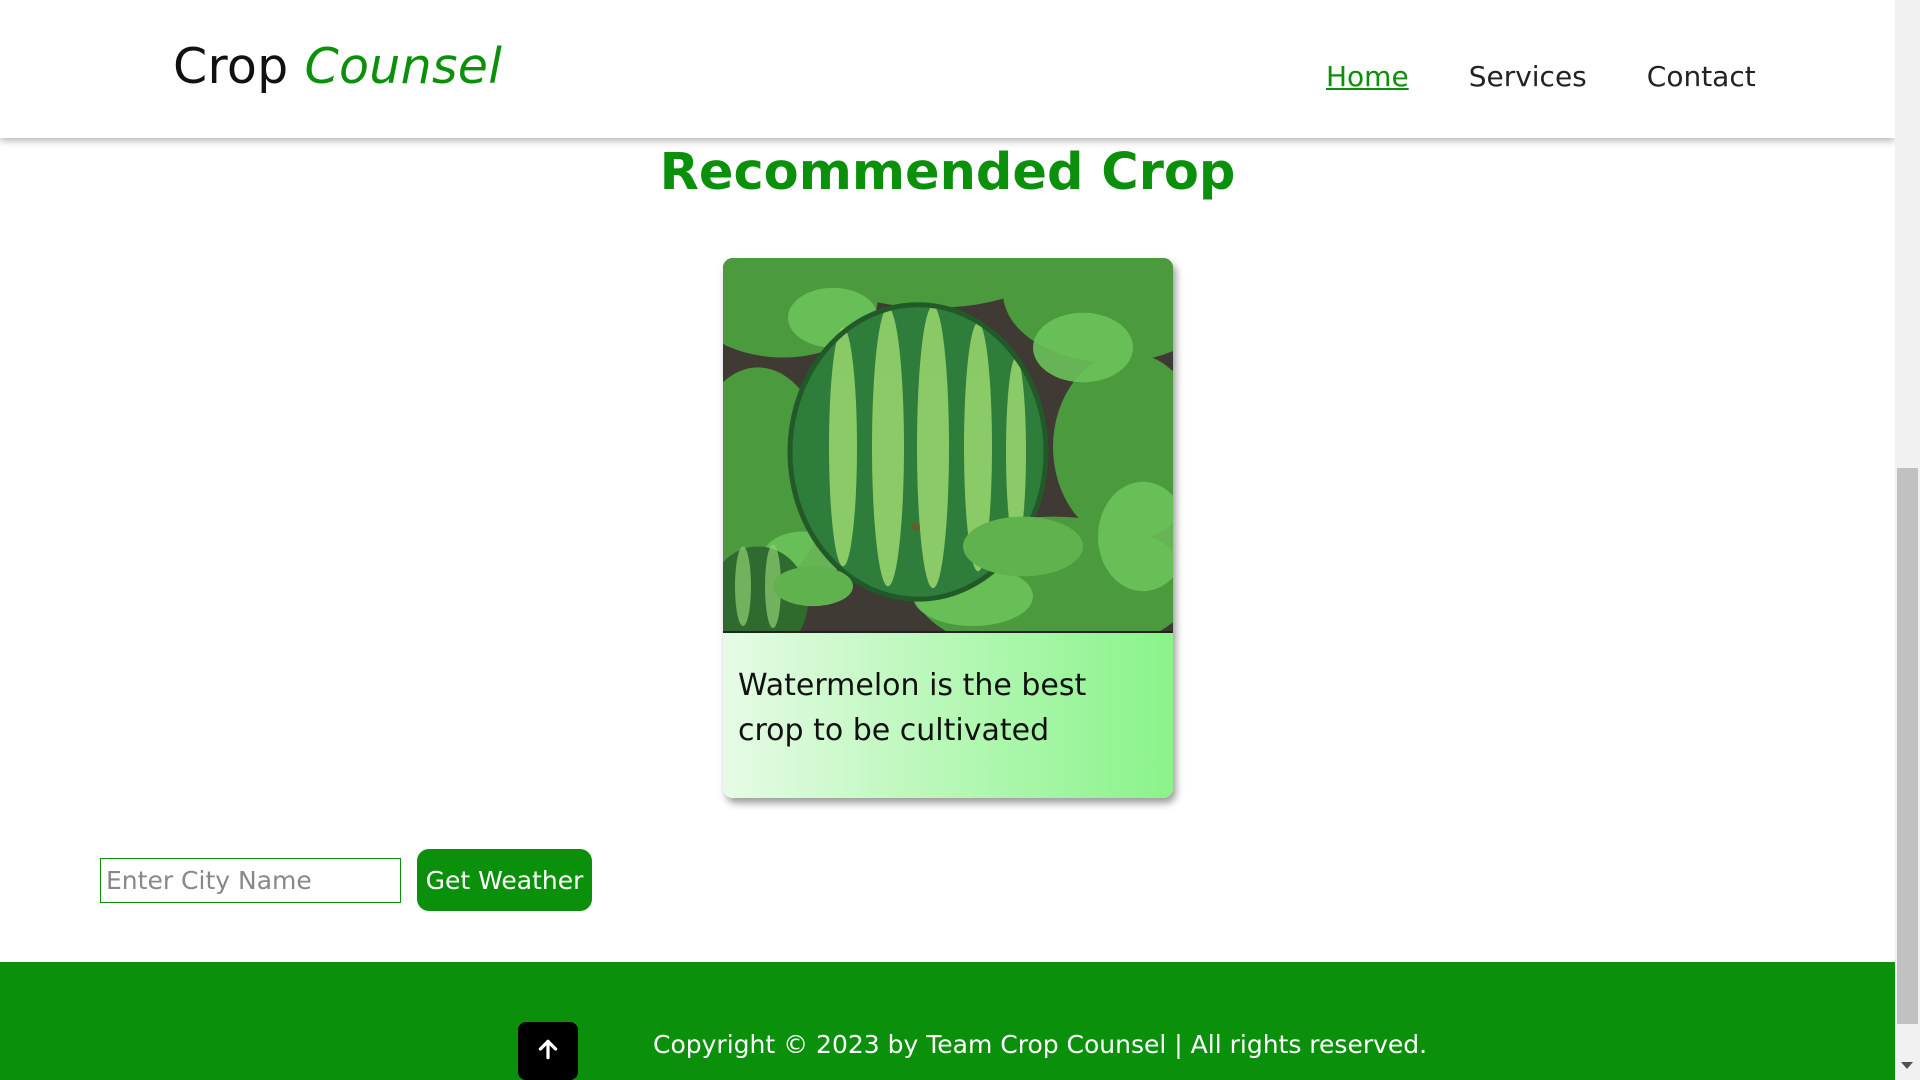 This screenshot has width=1920, height=1080. Describe the element at coordinates (947, 172) in the screenshot. I see `page-title: Recommended Crop` at that location.